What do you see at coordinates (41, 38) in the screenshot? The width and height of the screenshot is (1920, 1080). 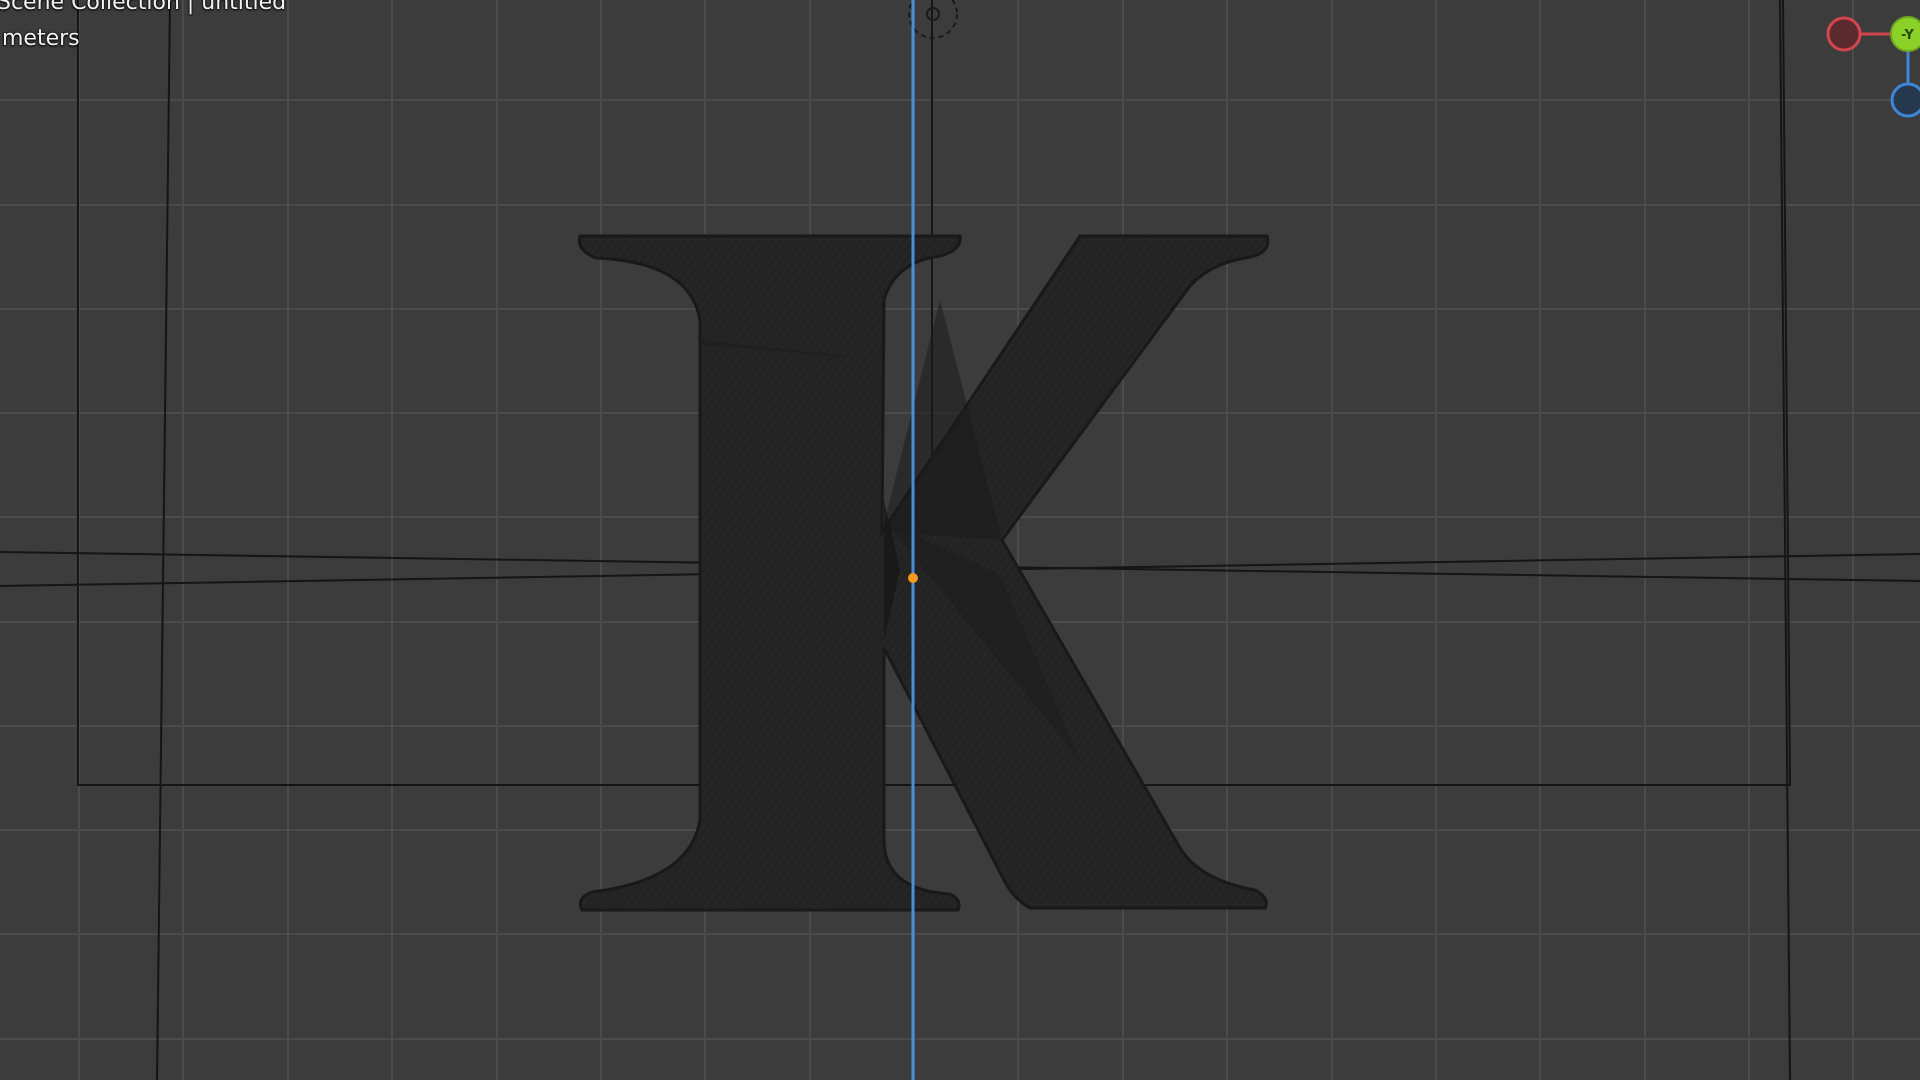 I see `units-label: meters` at bounding box center [41, 38].